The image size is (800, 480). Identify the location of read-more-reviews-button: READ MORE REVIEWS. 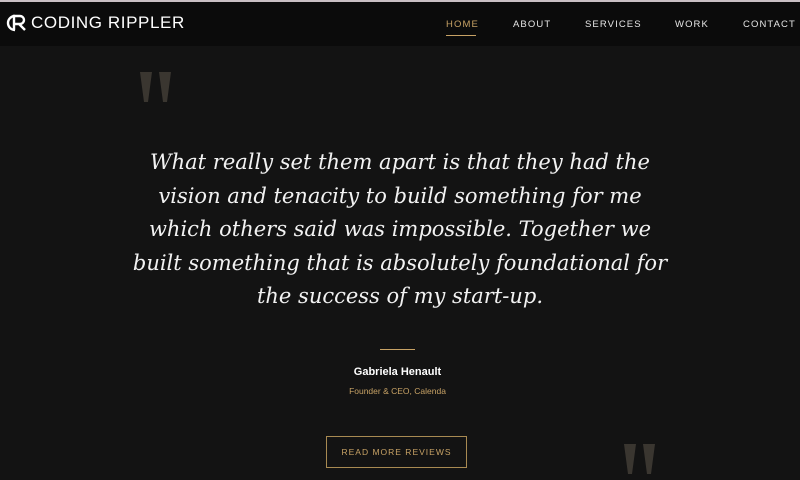
(396, 452).